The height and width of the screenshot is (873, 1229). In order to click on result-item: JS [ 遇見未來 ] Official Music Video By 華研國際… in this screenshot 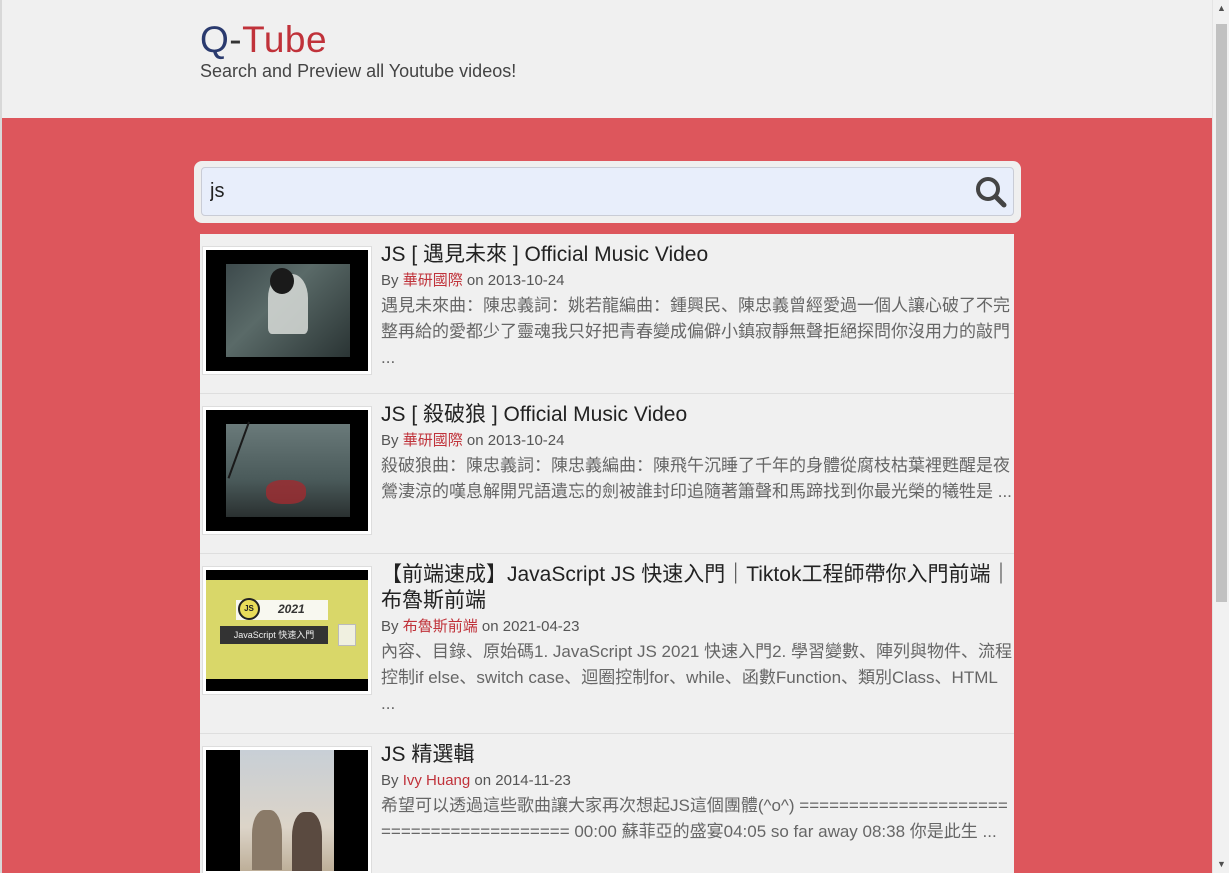, I will do `click(607, 314)`.